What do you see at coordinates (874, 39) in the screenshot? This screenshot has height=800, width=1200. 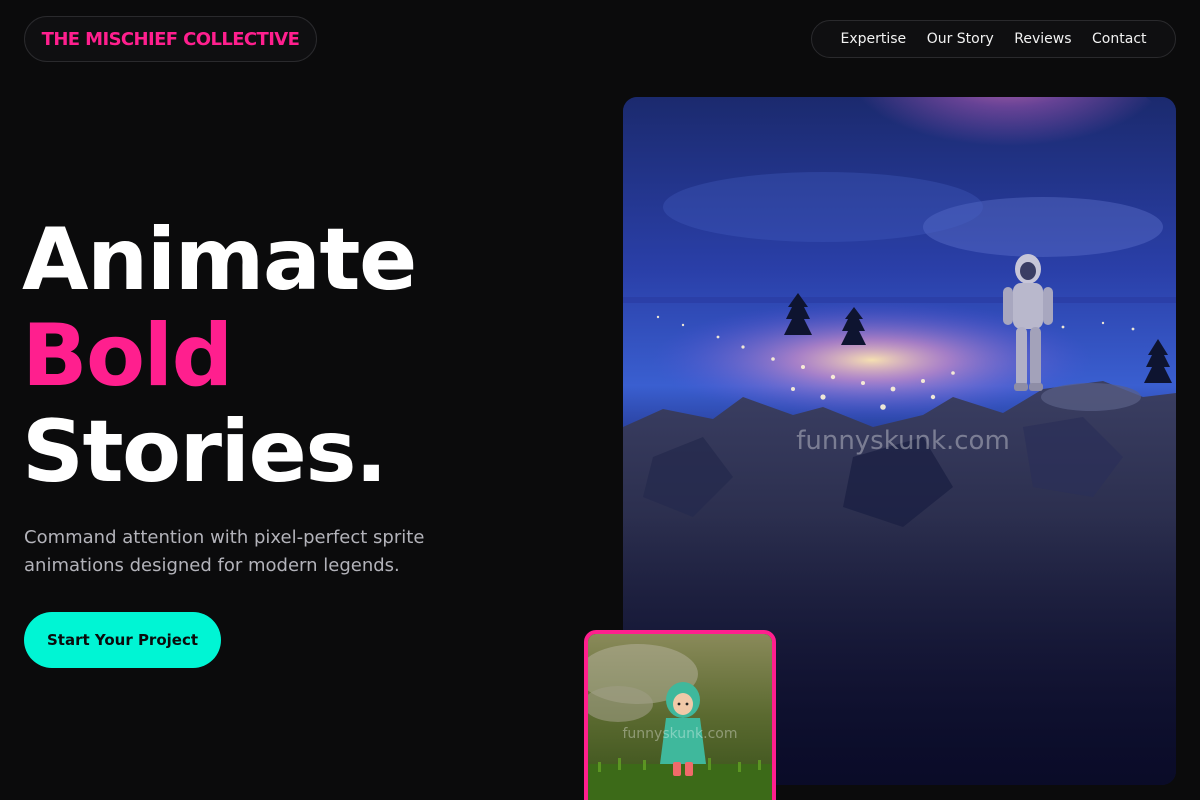 I see `nav-link-expertise: Expertise` at bounding box center [874, 39].